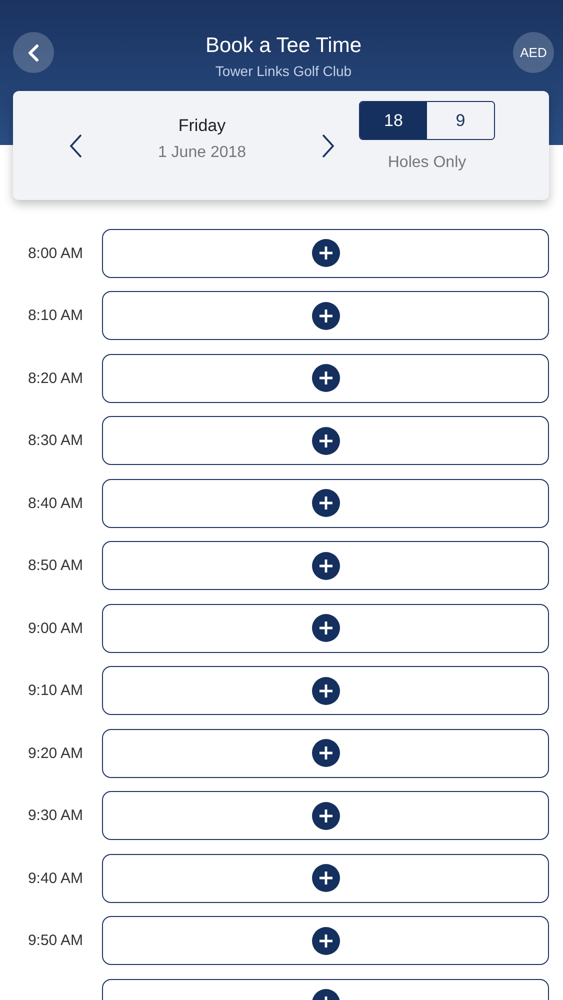  I want to click on holes-option: 18, so click(393, 120).